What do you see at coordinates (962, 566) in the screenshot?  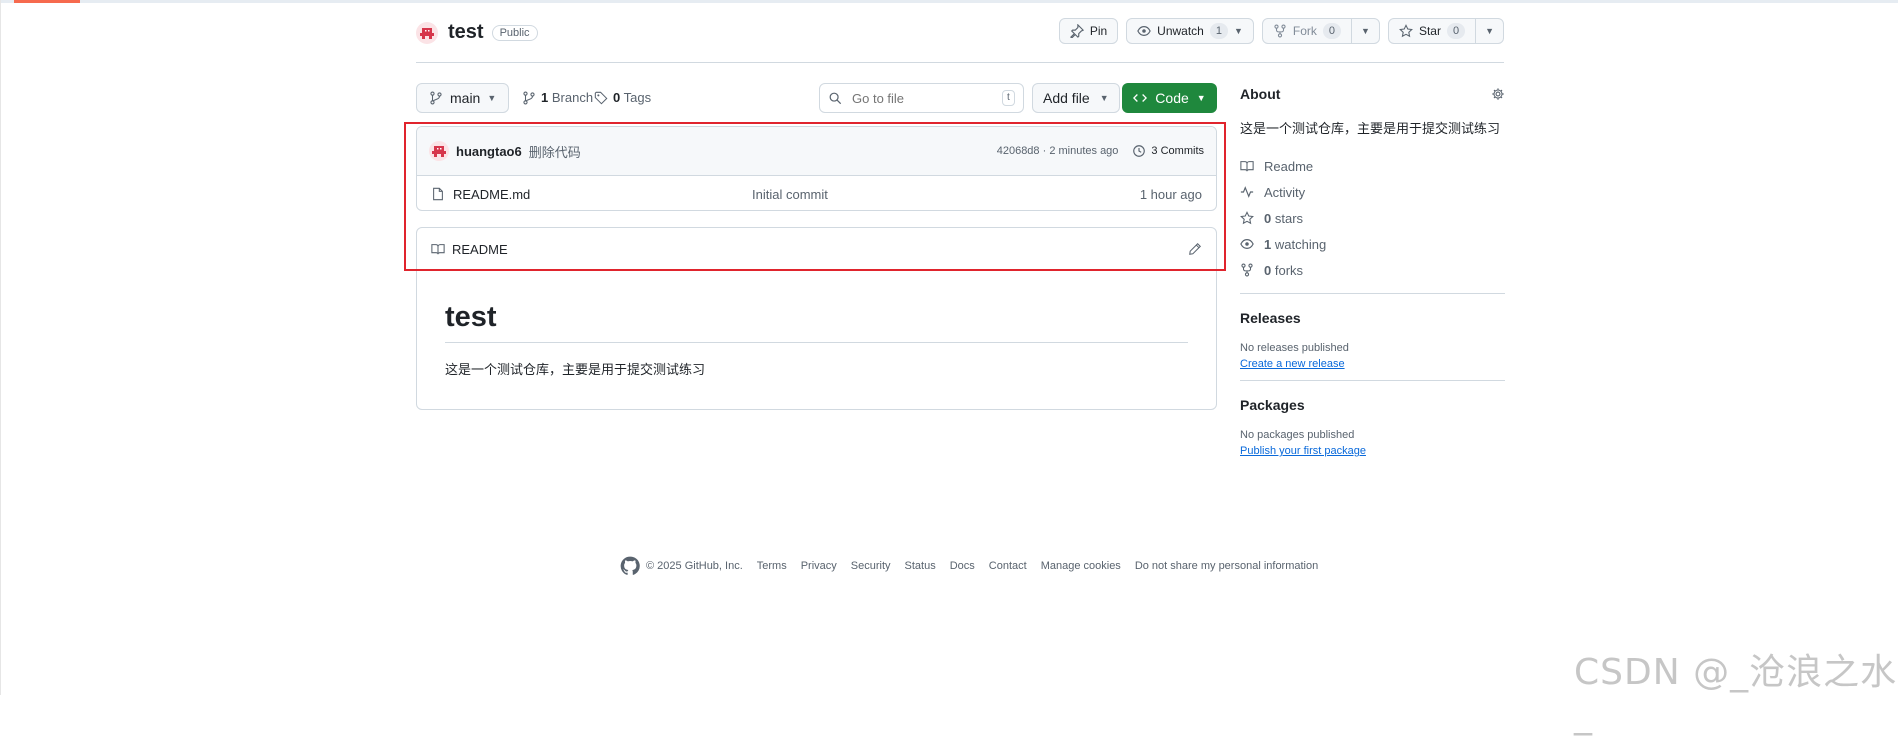 I see `footer-link-docs: Docs` at bounding box center [962, 566].